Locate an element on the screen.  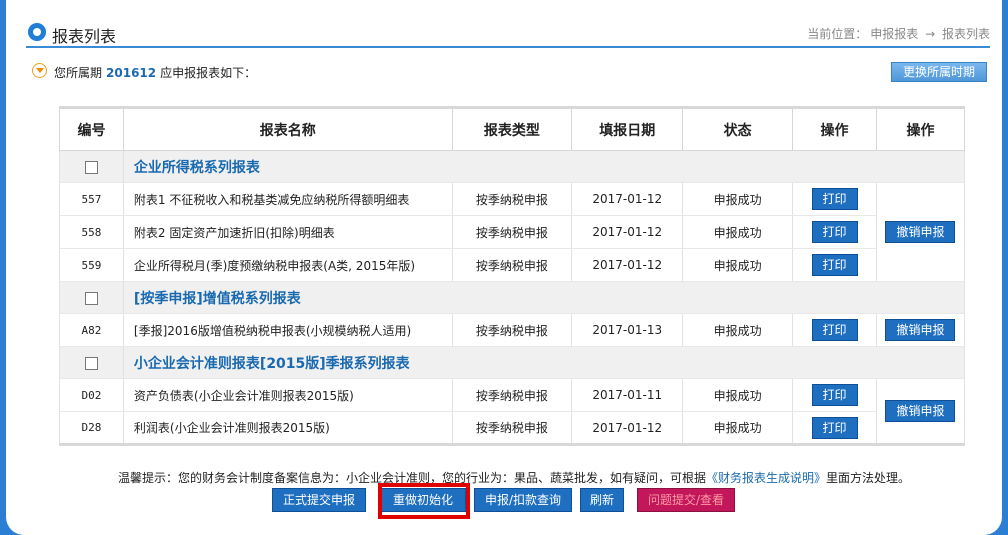
period-value: 201612 is located at coordinates (131, 73).